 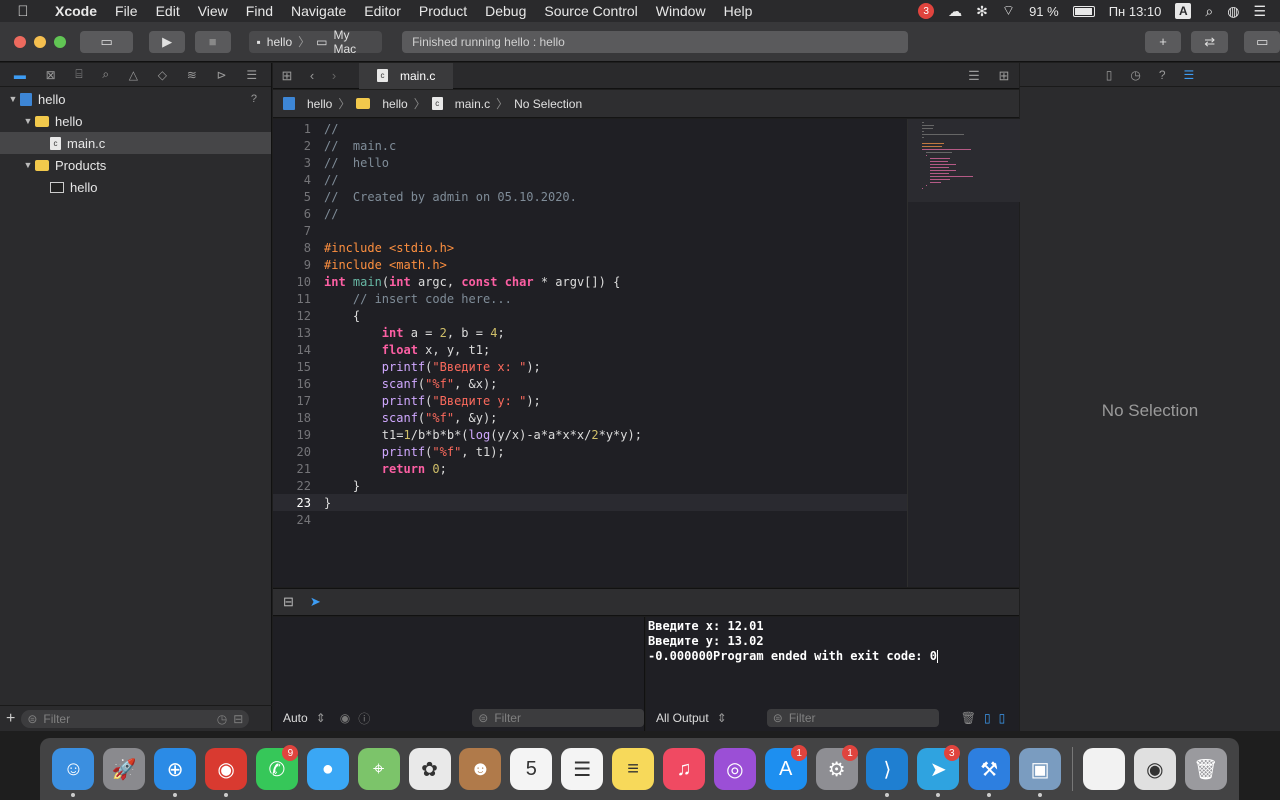 What do you see at coordinates (292, 486) in the screenshot?
I see `line-number: 22` at bounding box center [292, 486].